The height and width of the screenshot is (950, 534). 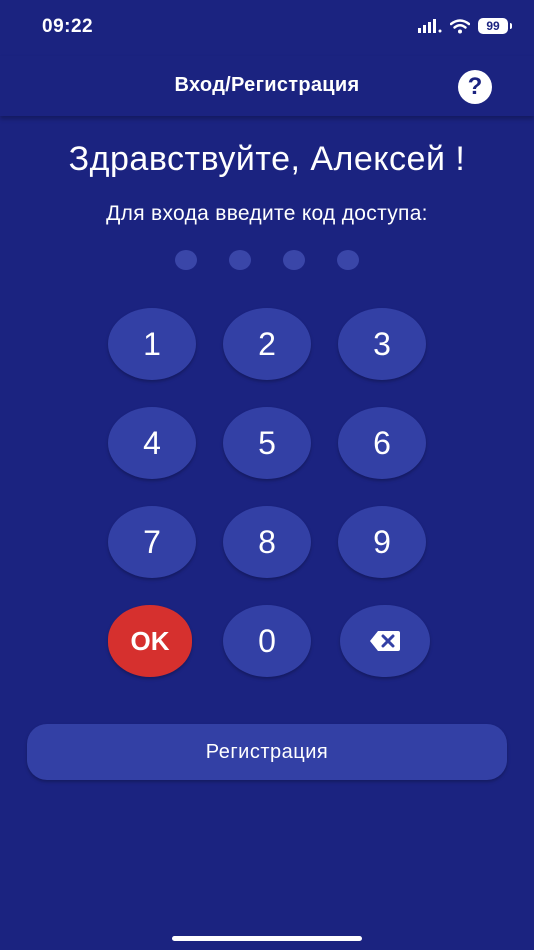 What do you see at coordinates (152, 542) in the screenshot?
I see `key-7: 7` at bounding box center [152, 542].